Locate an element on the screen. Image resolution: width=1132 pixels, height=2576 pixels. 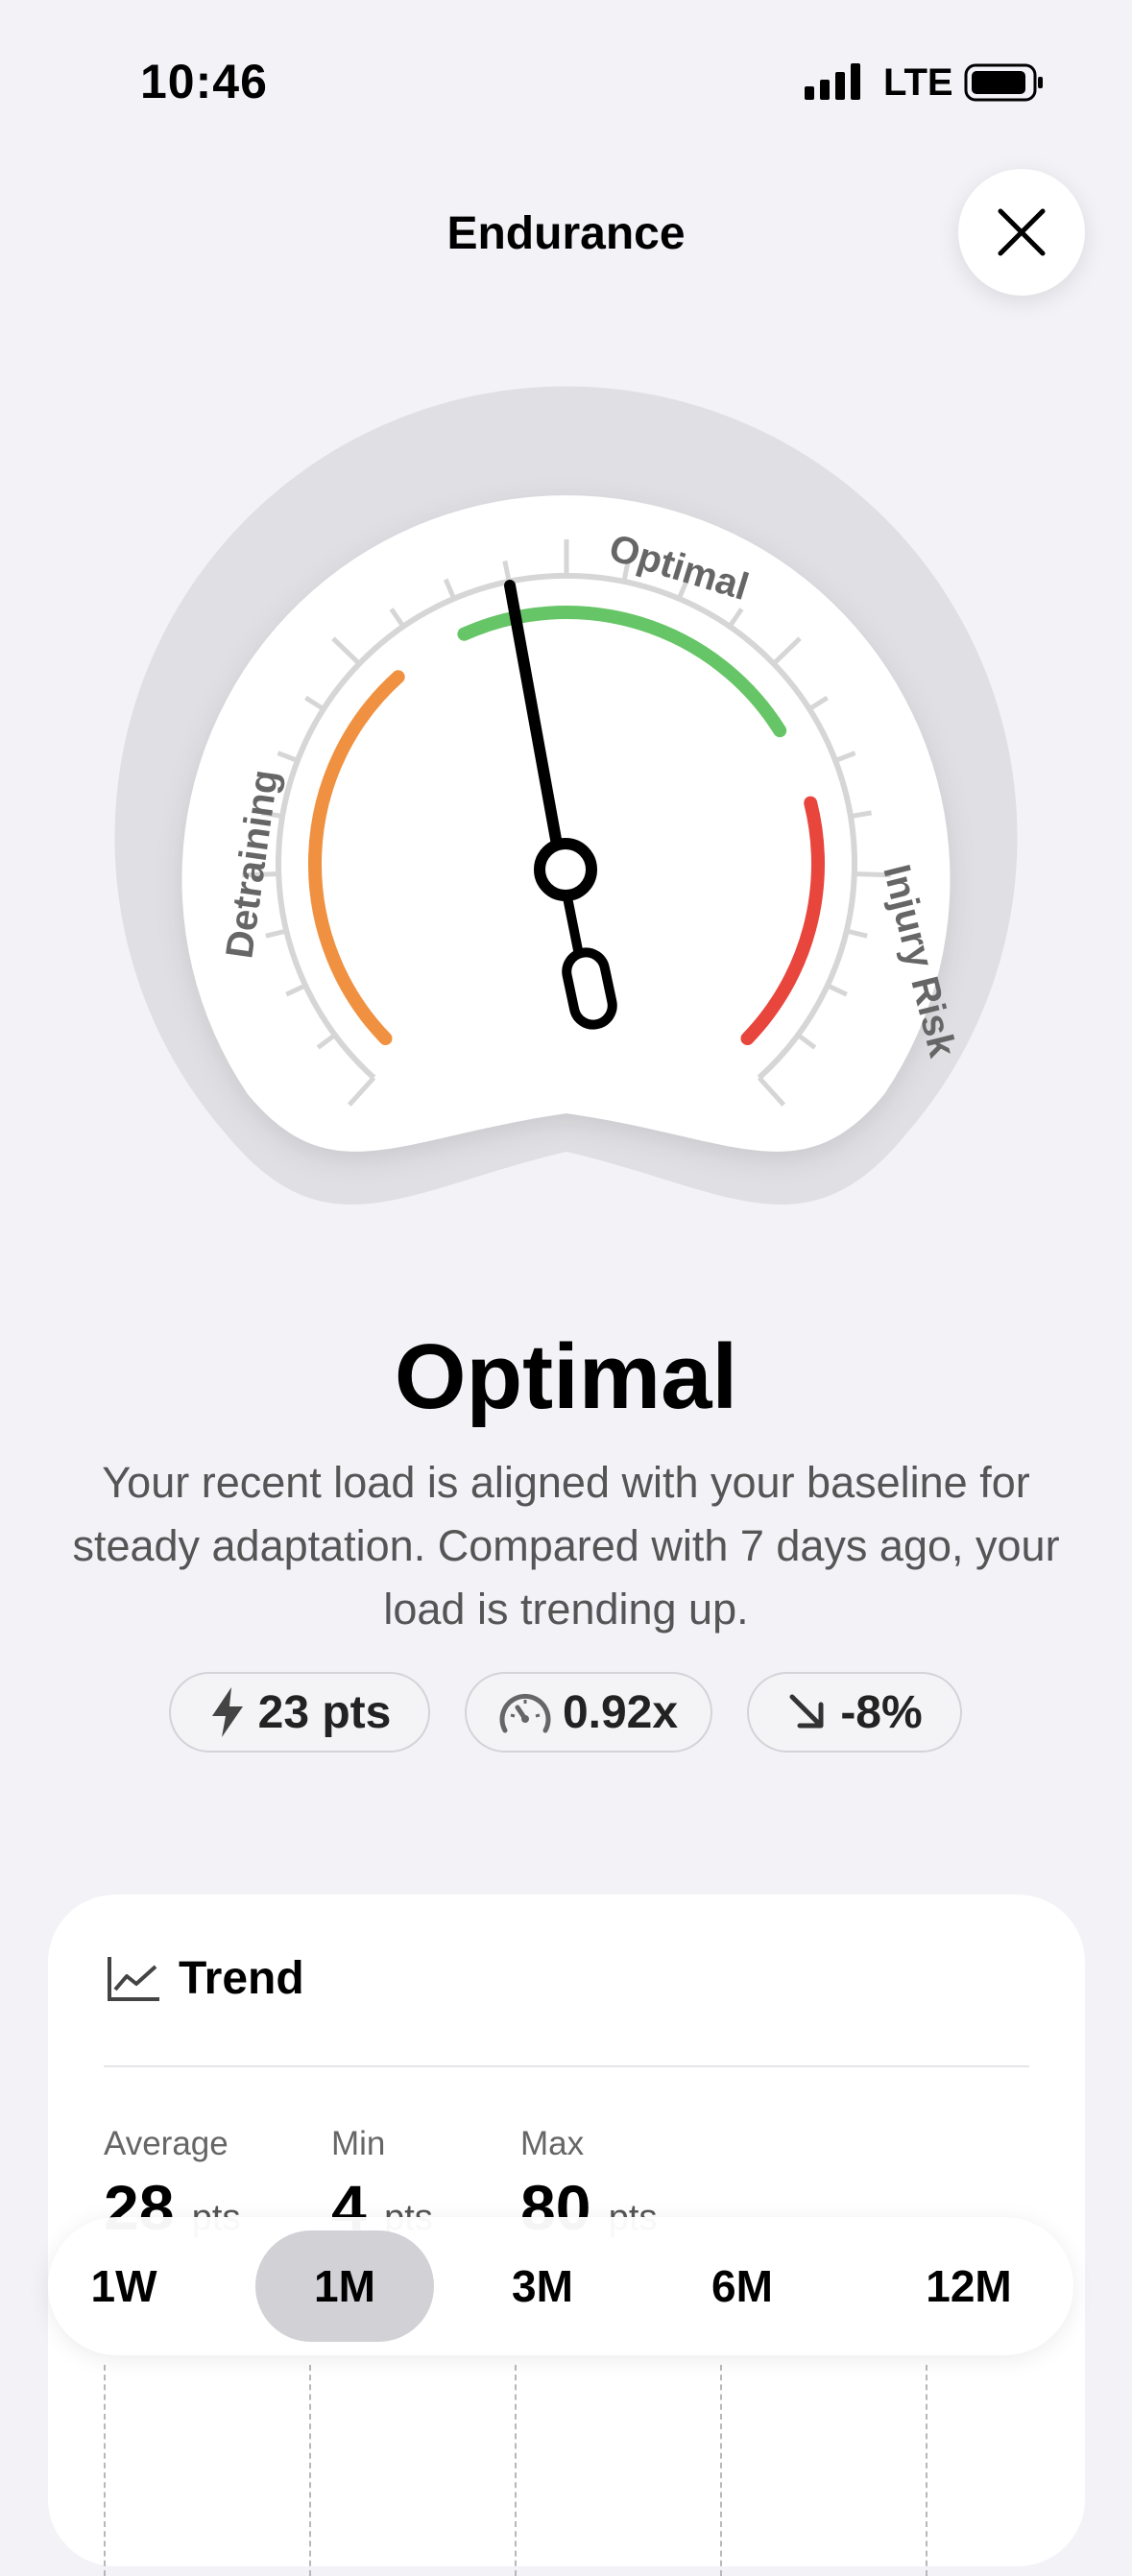
range-selector: 1W 1M 3M 6M 12M is located at coordinates (561, 2286).